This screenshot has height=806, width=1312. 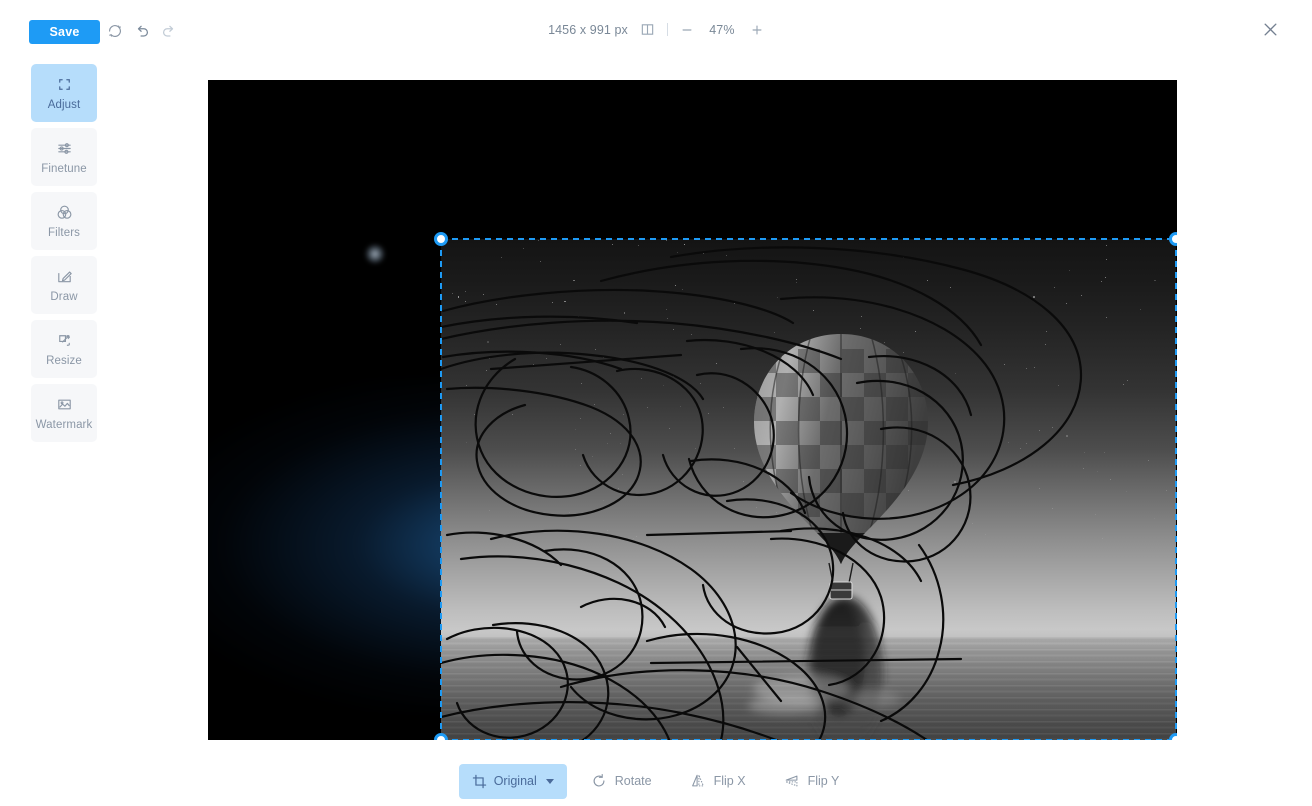 I want to click on sliders-icon, so click(x=64, y=148).